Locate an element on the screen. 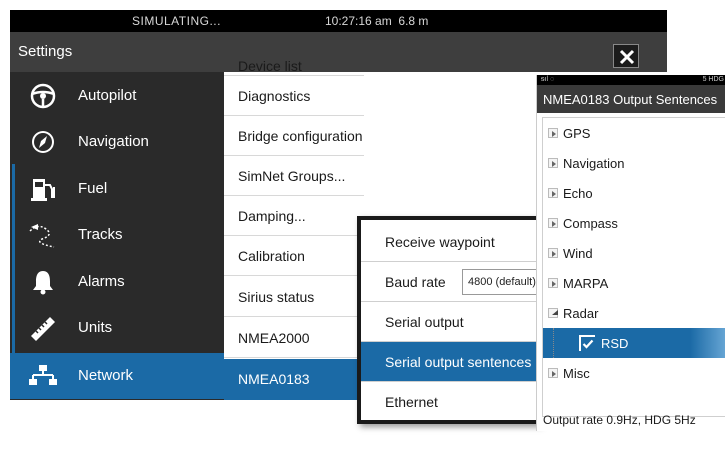 The height and width of the screenshot is (455, 725). menu-item-label: Receive waypoint is located at coordinates (440, 242).